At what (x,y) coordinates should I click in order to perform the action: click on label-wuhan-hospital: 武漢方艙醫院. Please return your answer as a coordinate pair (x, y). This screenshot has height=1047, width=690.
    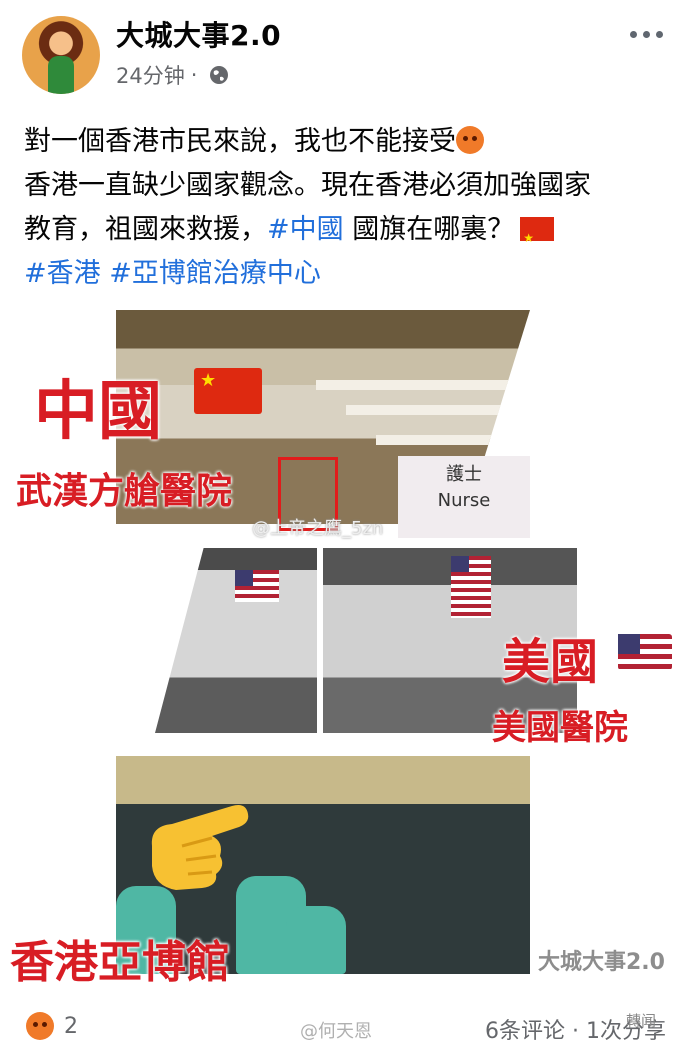
    Looking at the image, I should click on (124, 491).